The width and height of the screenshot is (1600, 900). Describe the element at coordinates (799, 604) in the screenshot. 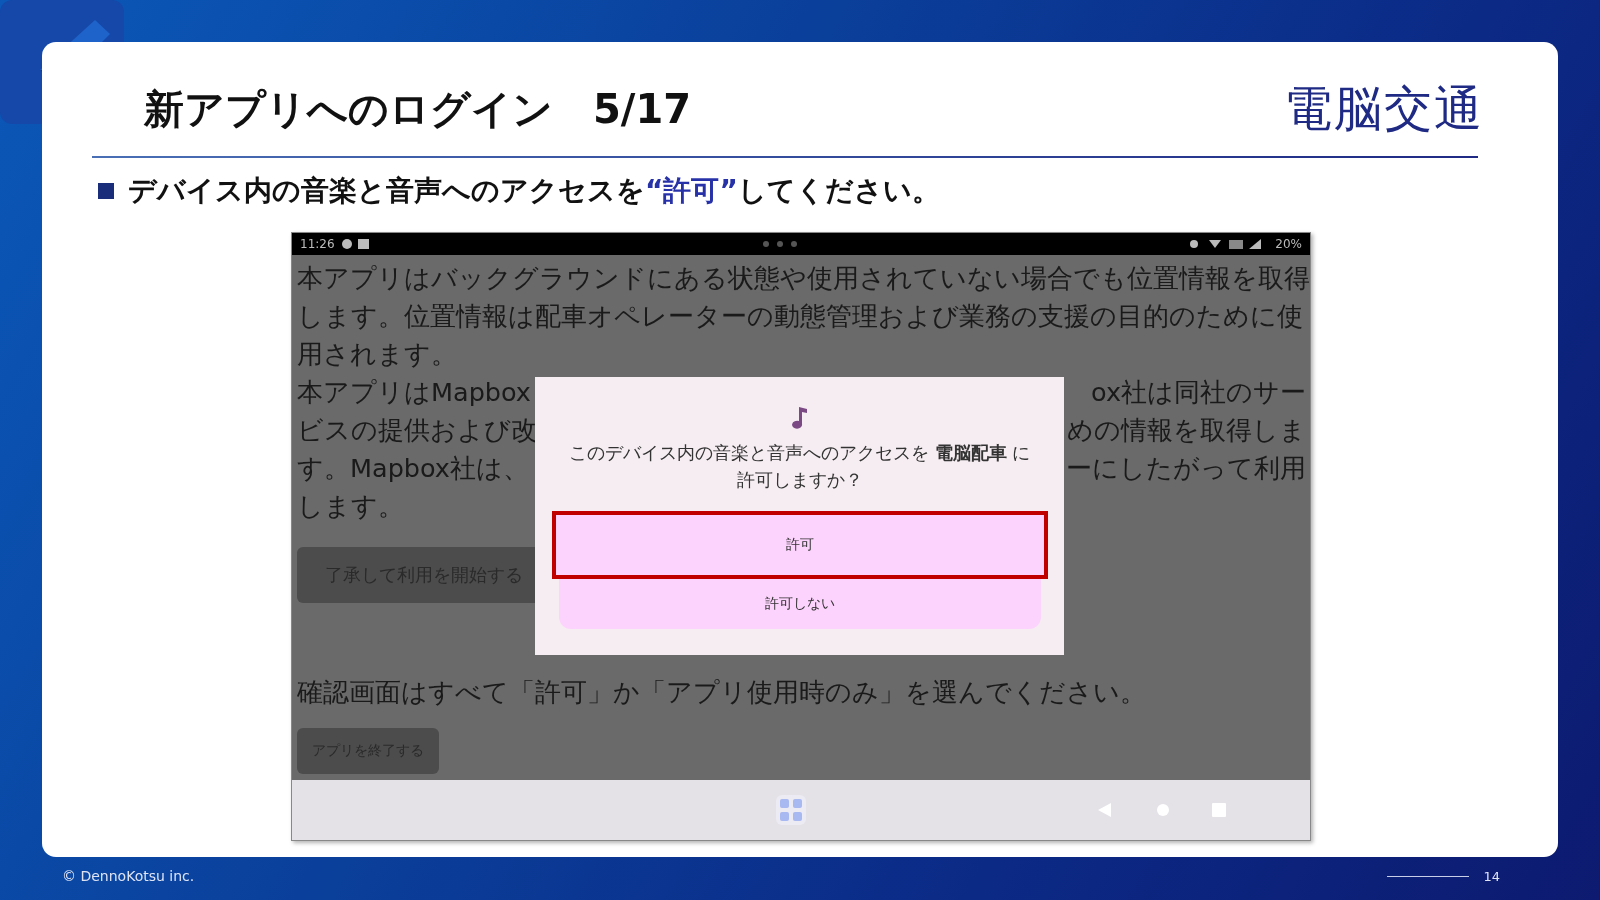

I see `dialog-button: 許可しない` at that location.